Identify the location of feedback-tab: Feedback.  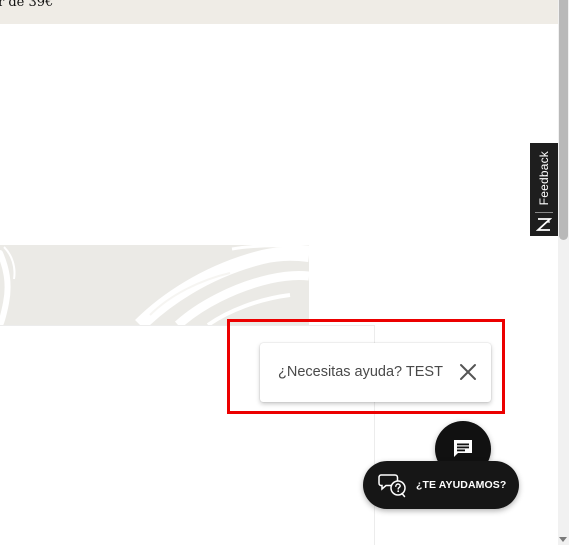
(544, 189).